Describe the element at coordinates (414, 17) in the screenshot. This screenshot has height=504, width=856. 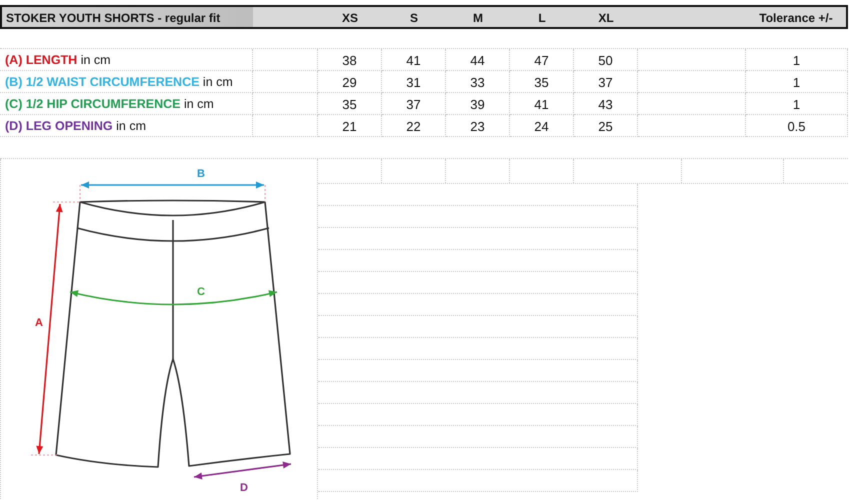
I see `size-header: S` at that location.